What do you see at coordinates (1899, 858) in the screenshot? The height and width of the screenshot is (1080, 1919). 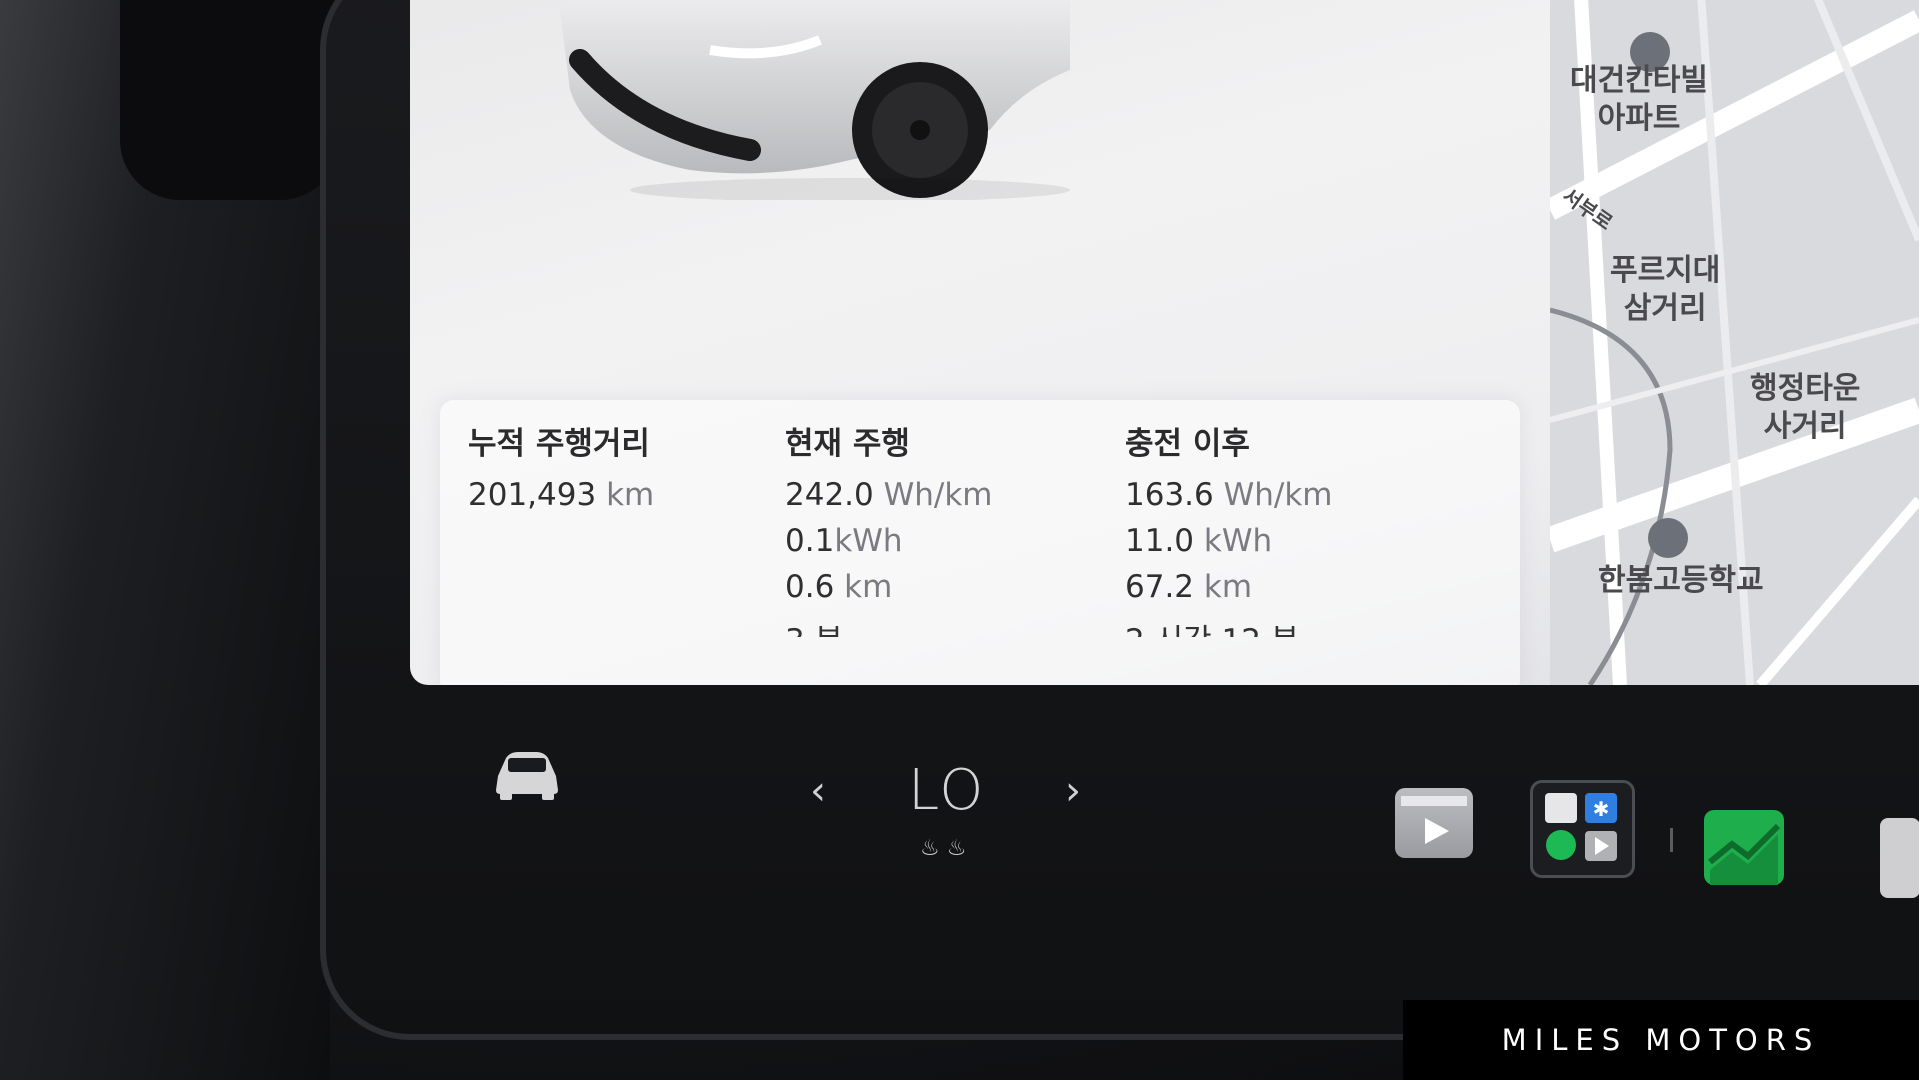 I see `toybox-app-icon` at bounding box center [1899, 858].